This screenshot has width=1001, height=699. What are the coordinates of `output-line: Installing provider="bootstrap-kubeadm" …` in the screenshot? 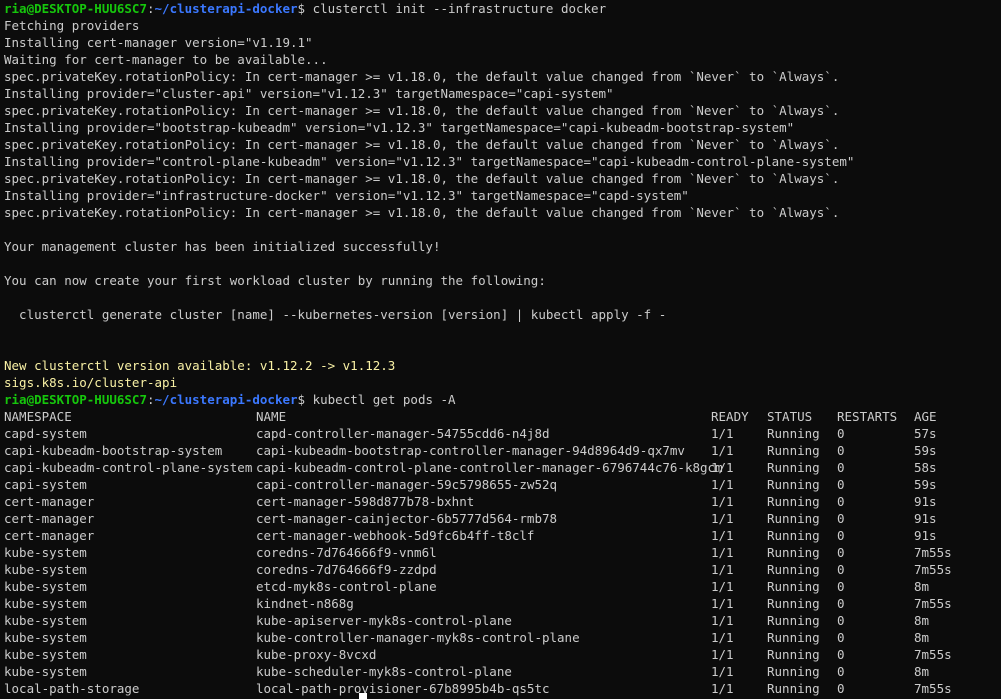 It's located at (399, 127).